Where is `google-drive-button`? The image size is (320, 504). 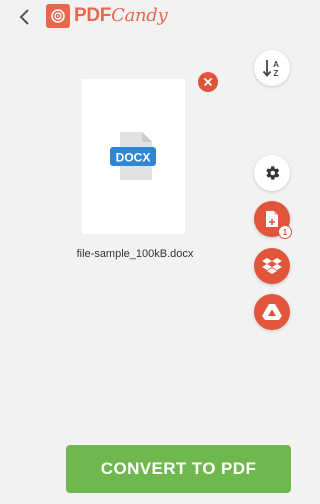 google-drive-button is located at coordinates (272, 312).